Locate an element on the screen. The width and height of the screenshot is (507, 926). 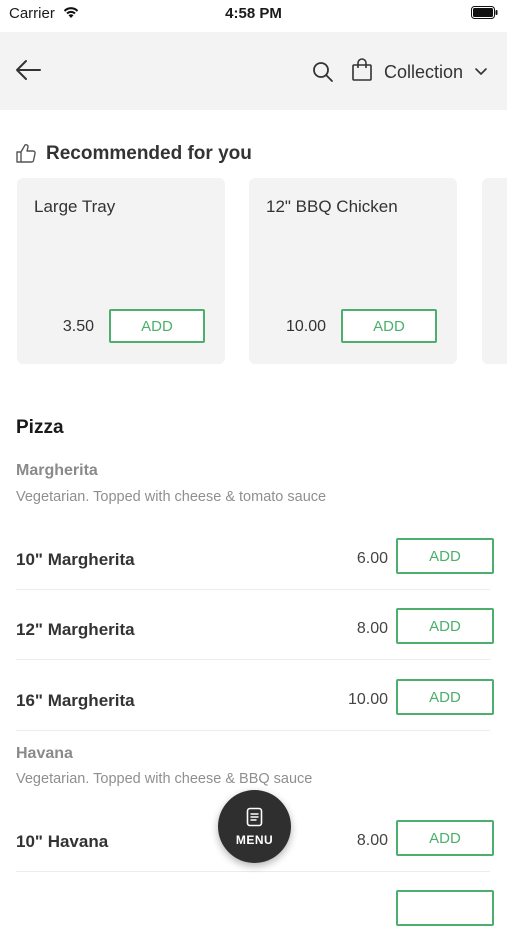
status-bar: Carrier 4:58 PM is located at coordinates (253, 15).